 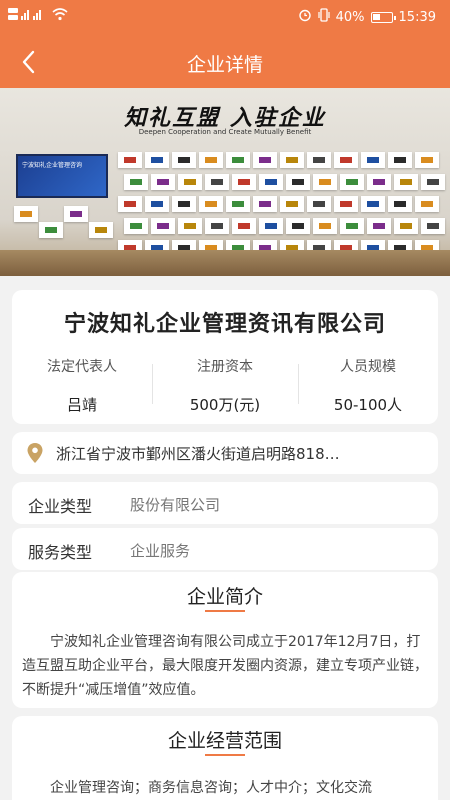 I want to click on banner-floor, so click(x=225, y=263).